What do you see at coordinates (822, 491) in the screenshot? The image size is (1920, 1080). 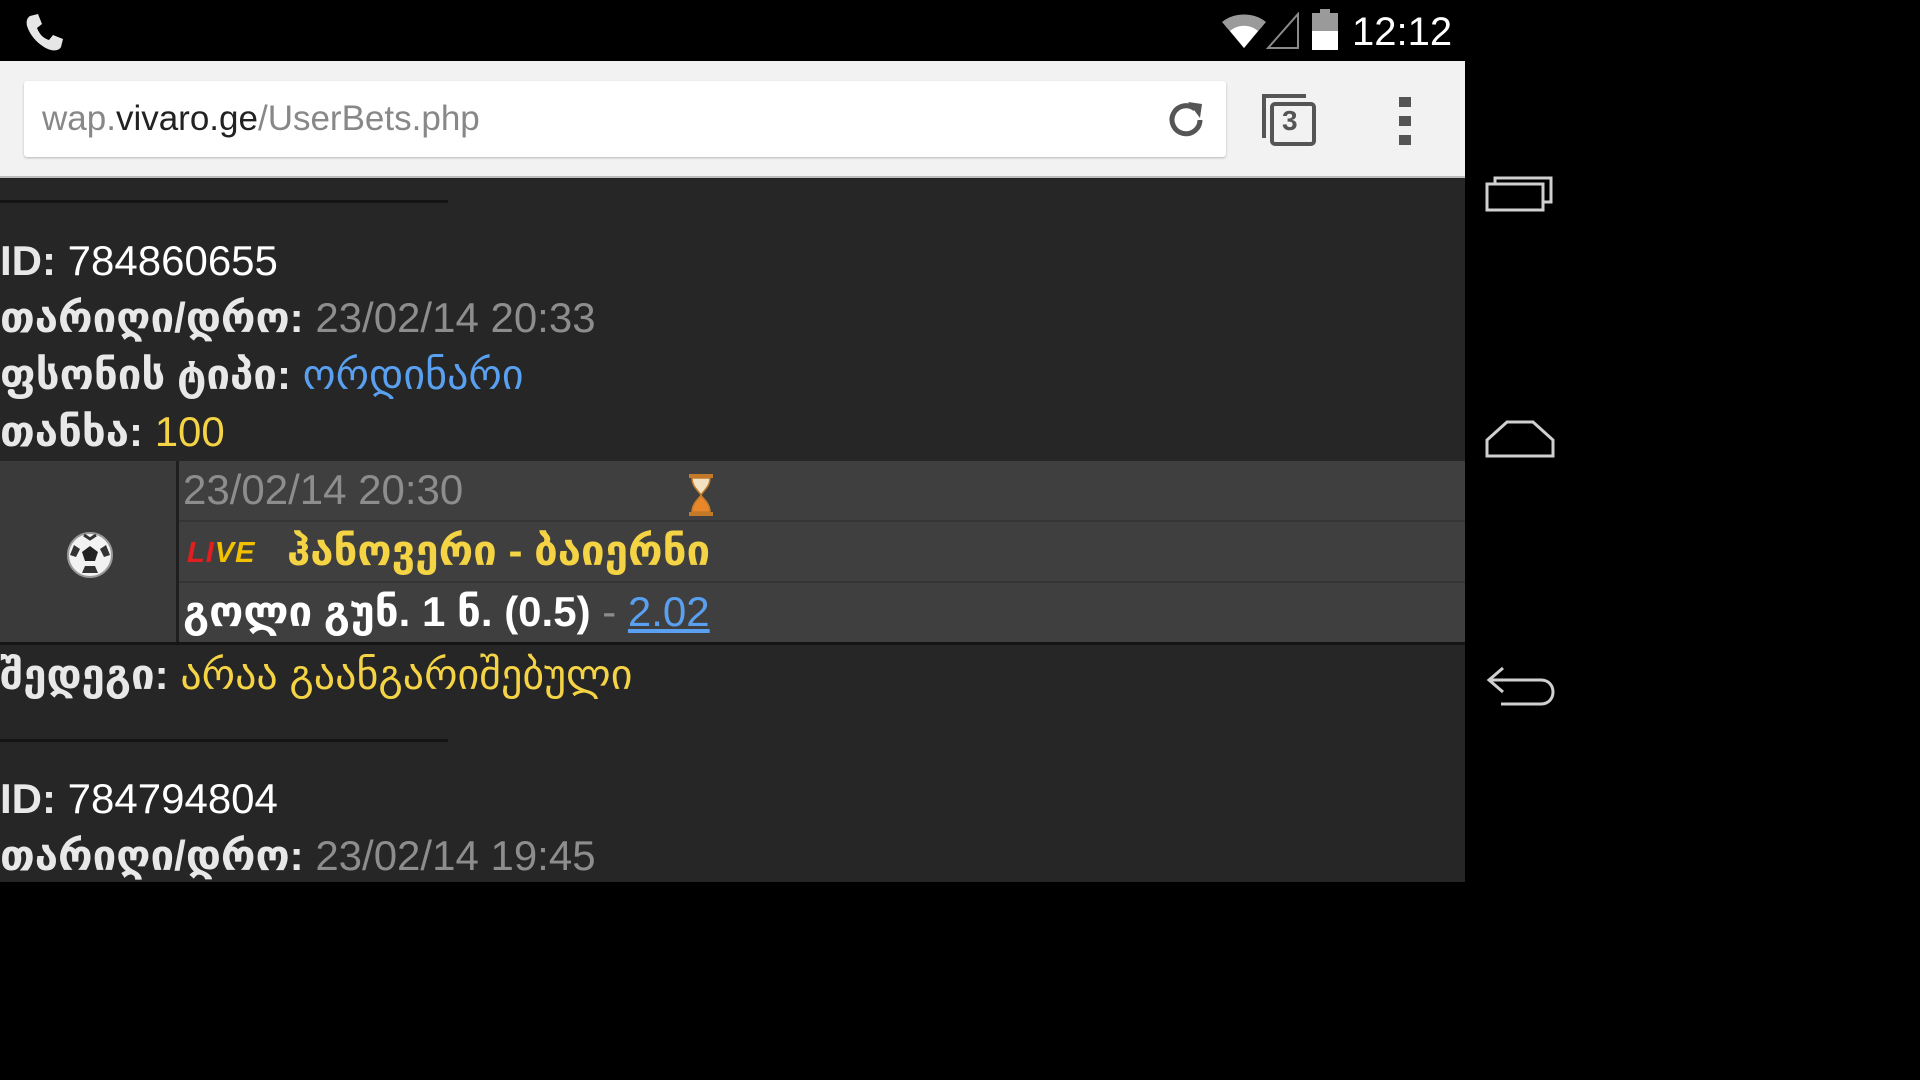 I see `event-datetime-row: 23/02/14 20:30` at bounding box center [822, 491].